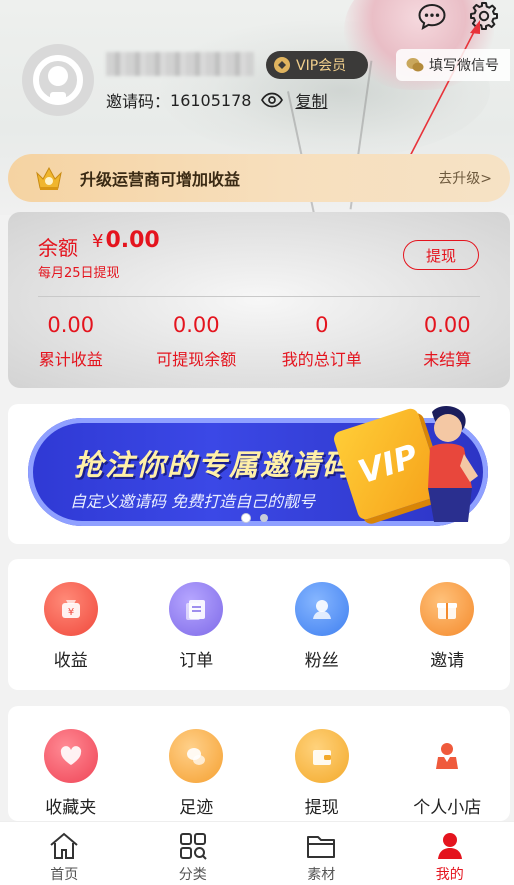  Describe the element at coordinates (432, 16) in the screenshot. I see `chat-icon` at that location.